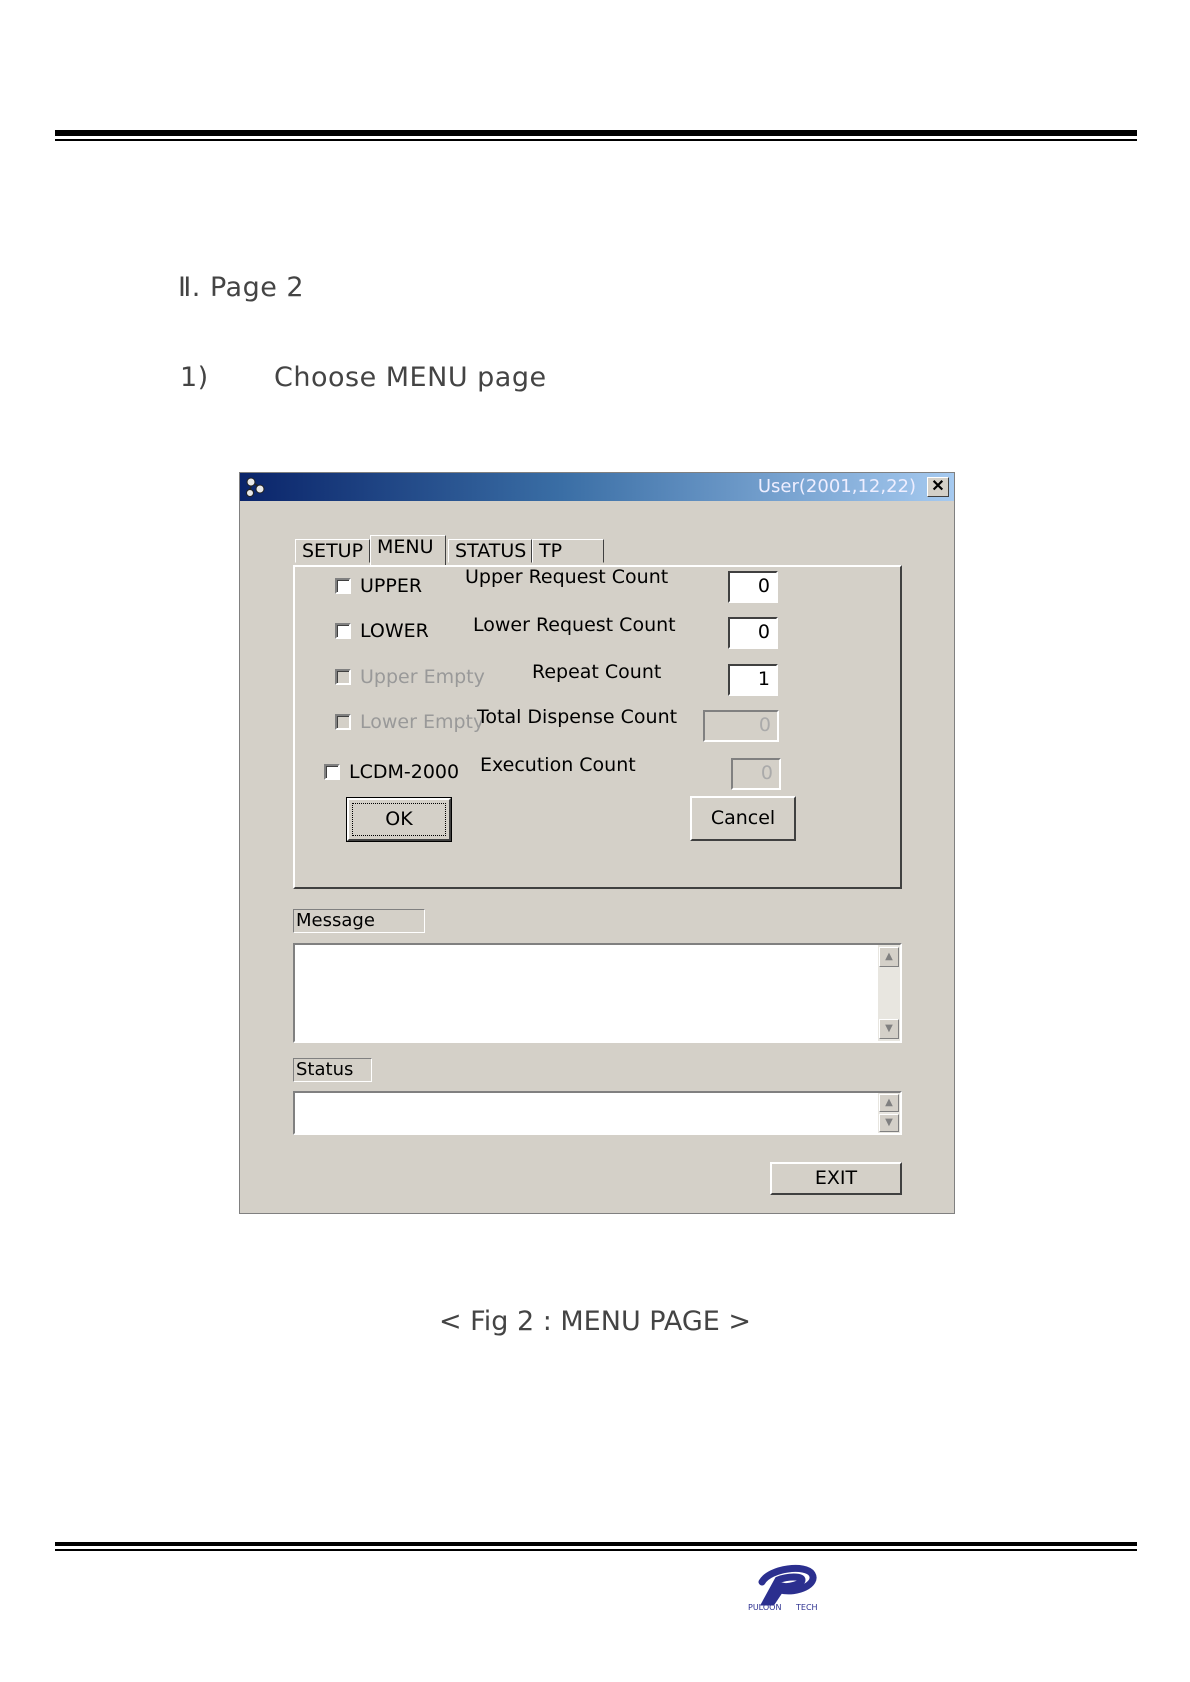 The image size is (1190, 1682). I want to click on checkbox-label: Upper Empty, so click(422, 677).